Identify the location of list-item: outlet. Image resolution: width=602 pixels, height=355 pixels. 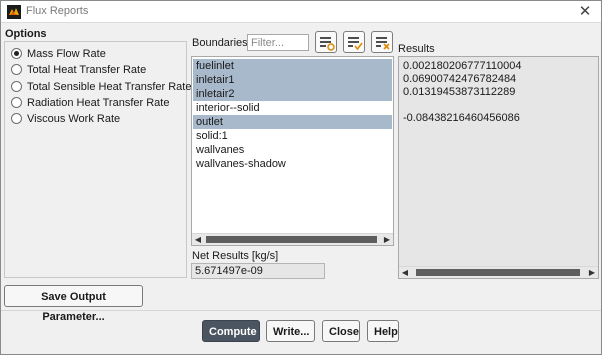
(292, 122).